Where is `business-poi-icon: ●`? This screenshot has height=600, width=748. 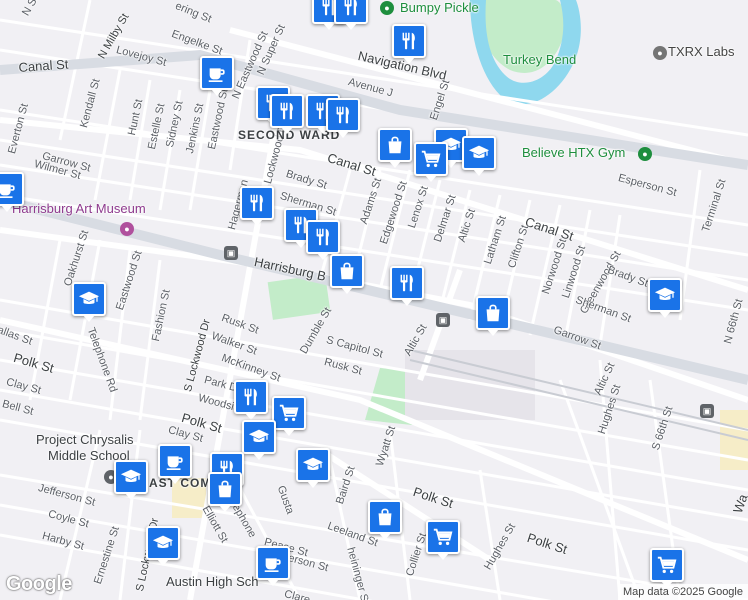 business-poi-icon: ● is located at coordinates (660, 53).